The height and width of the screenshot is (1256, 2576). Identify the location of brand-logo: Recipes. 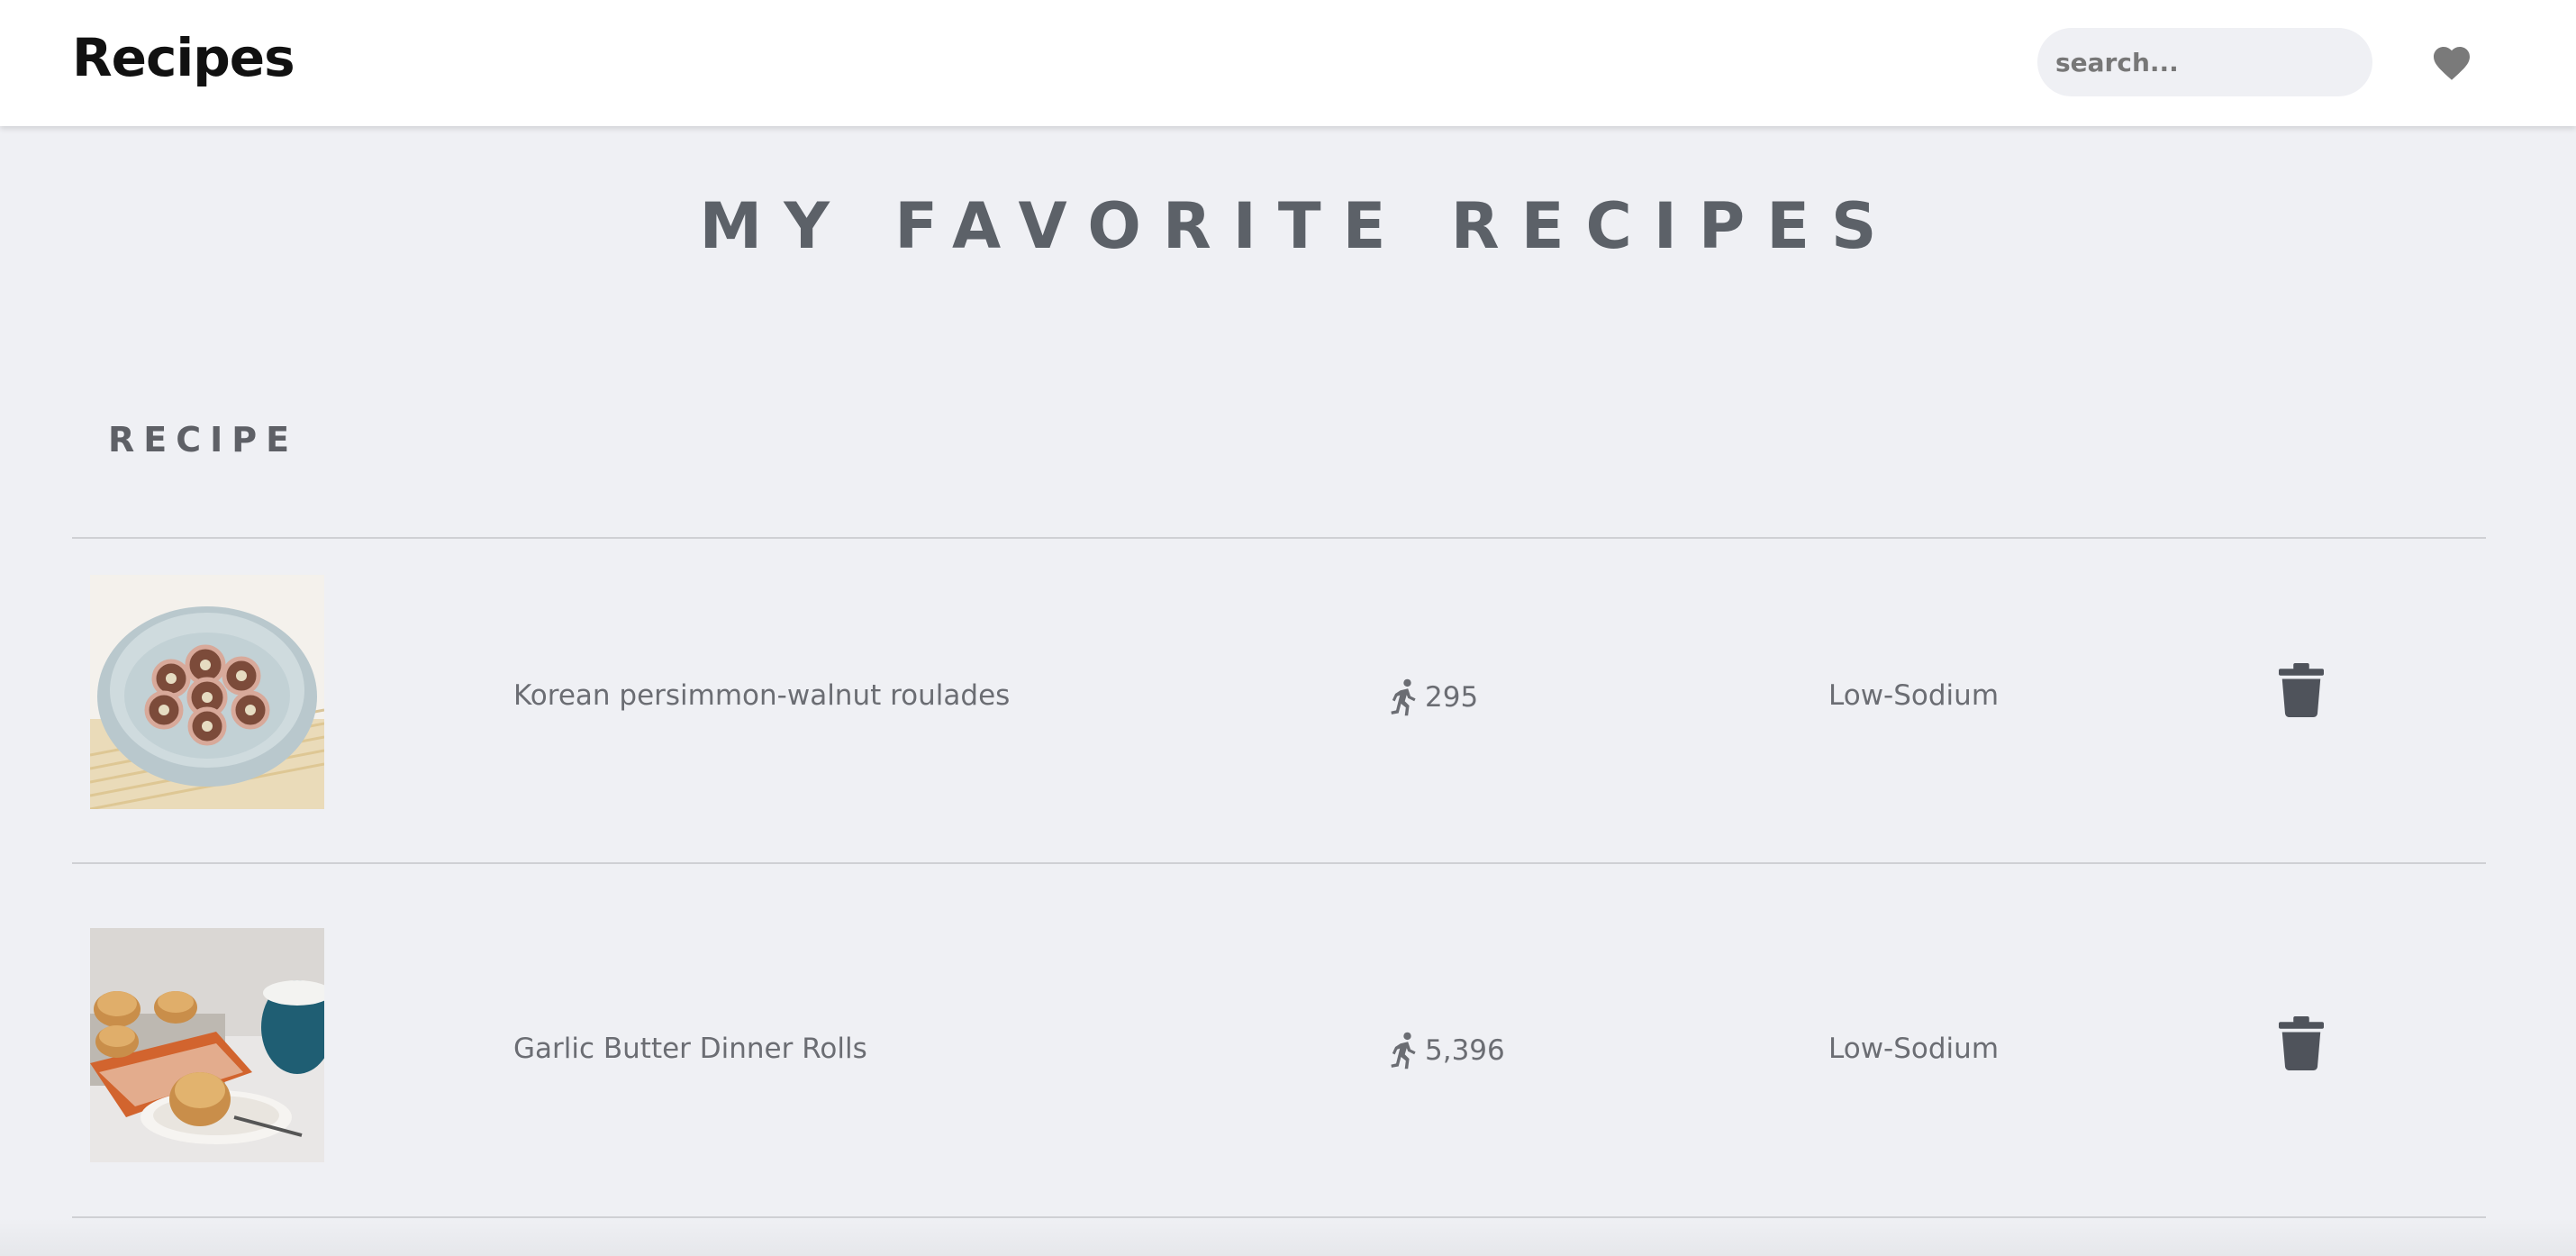
(184, 57).